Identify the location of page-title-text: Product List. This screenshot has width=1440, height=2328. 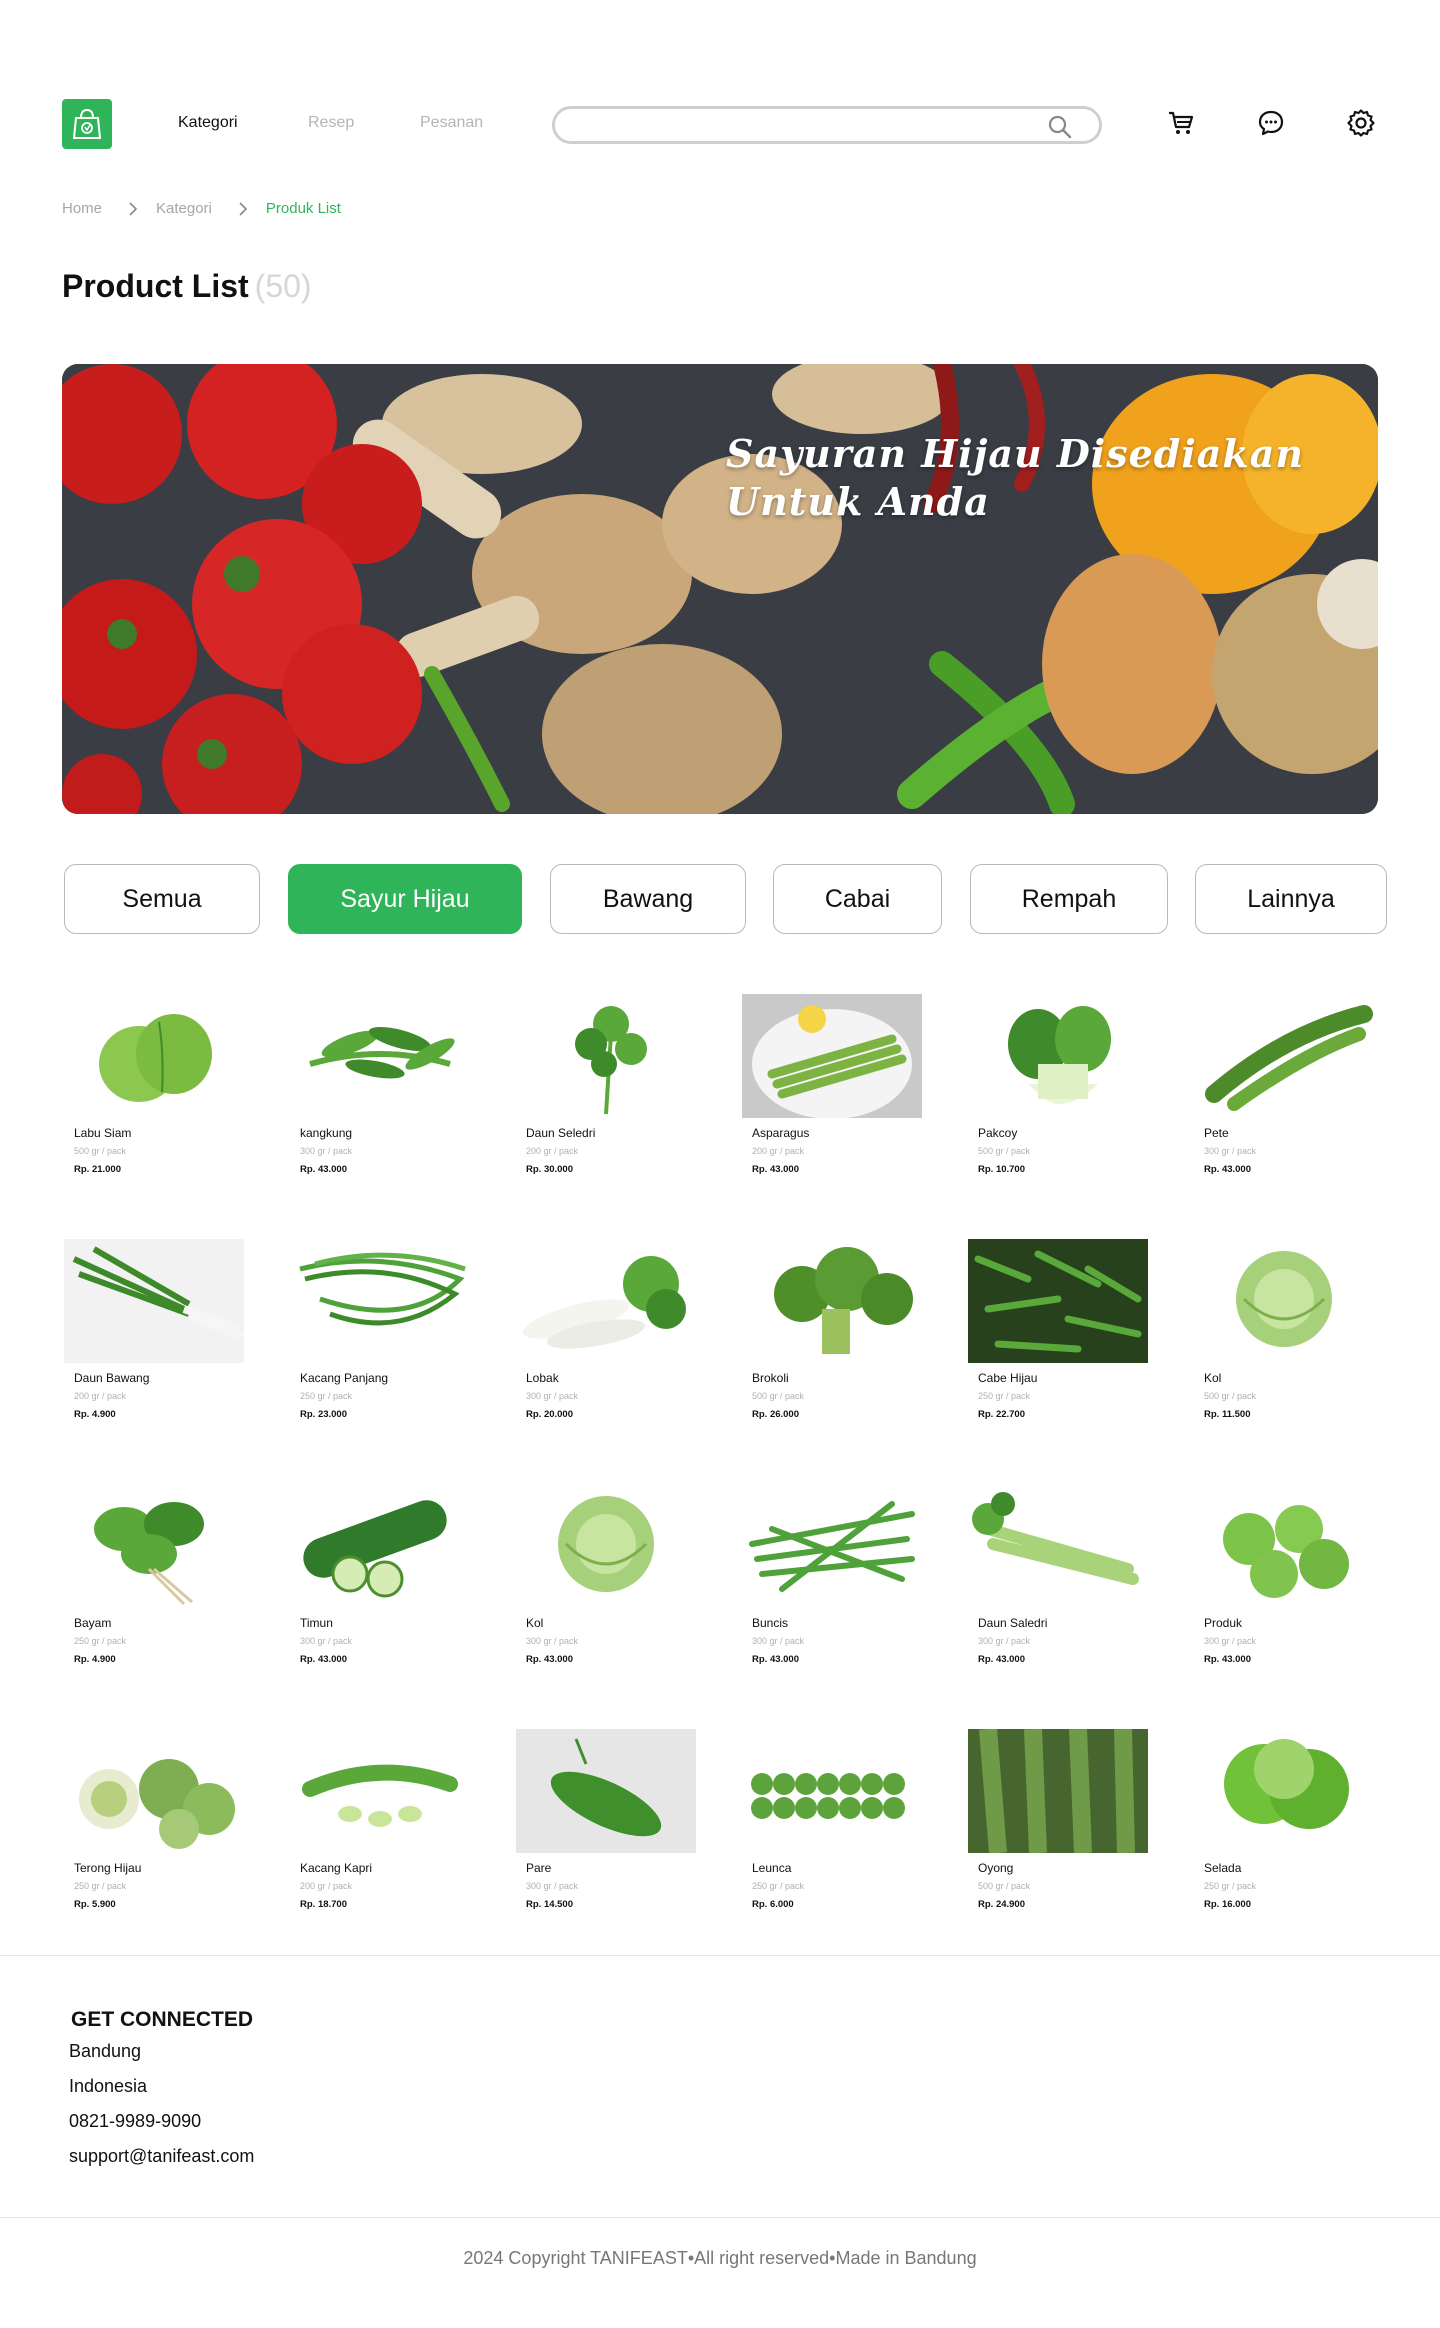
(155, 286).